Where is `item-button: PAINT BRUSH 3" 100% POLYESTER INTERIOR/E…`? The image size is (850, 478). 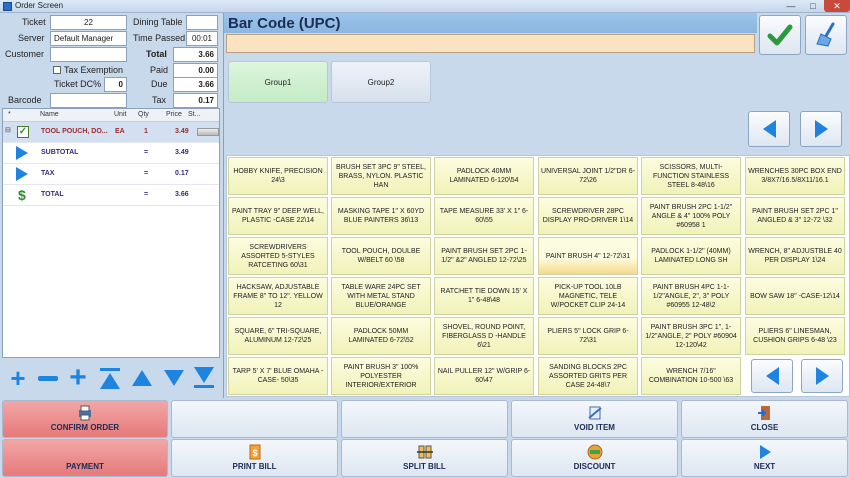 item-button: PAINT BRUSH 3" 100% POLYESTER INTERIOR/E… is located at coordinates (381, 376).